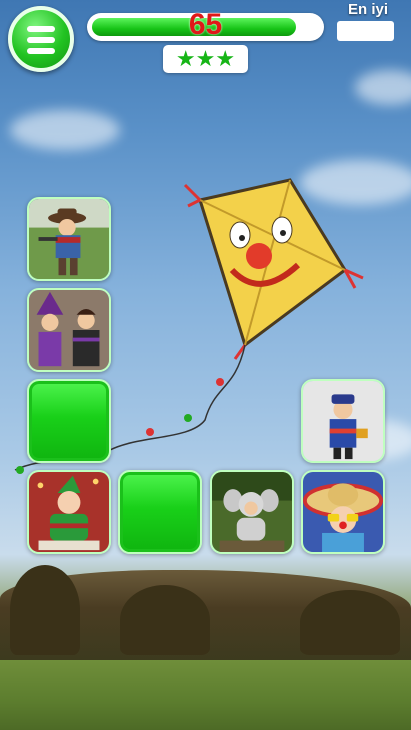  I want to click on timer-value: 65, so click(205, 24).